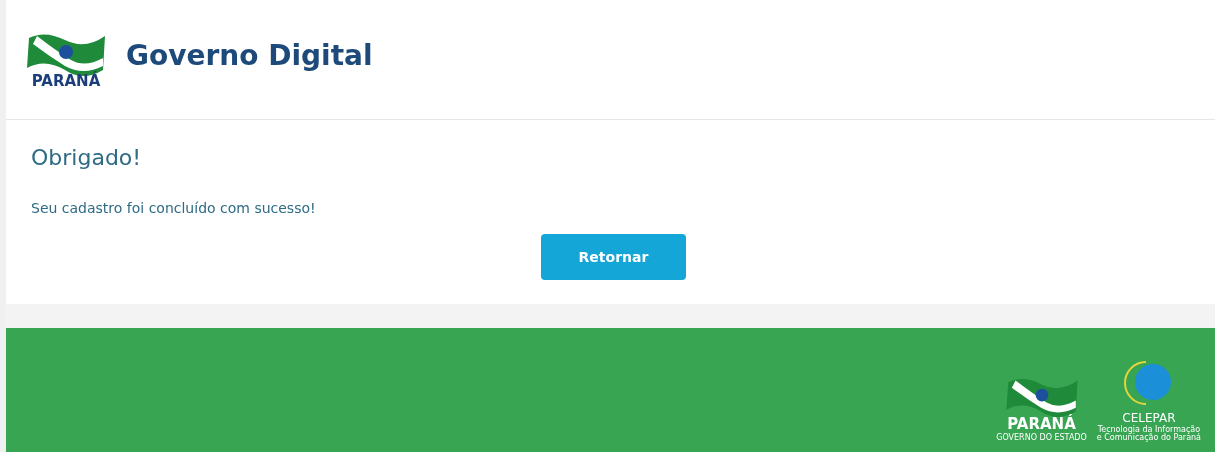  I want to click on logo-tagline: Tecnologia da Informação, so click(1149, 430).